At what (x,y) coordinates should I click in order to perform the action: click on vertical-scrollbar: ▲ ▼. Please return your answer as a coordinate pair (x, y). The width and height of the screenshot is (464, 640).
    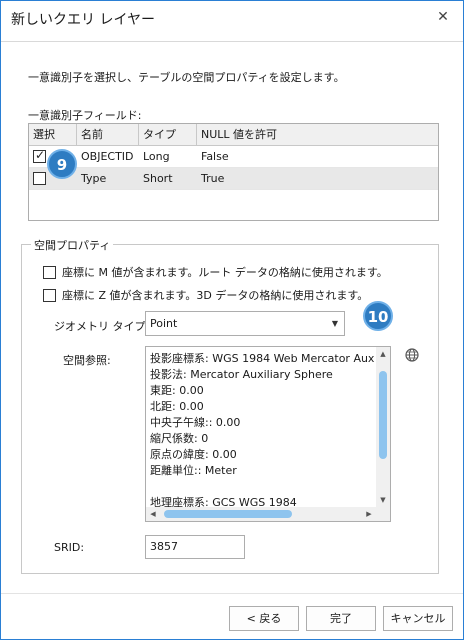
    Looking at the image, I should click on (383, 427).